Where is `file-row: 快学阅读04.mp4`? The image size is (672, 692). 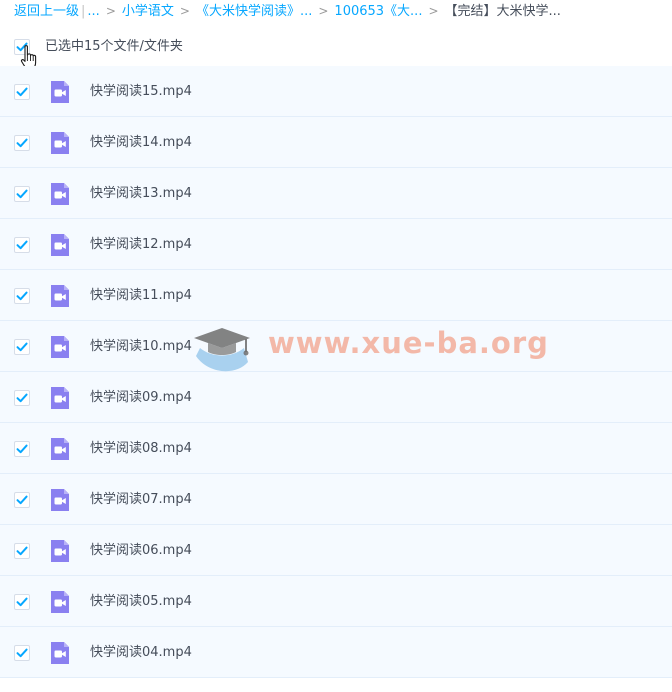 file-row: 快学阅读04.mp4 is located at coordinates (336, 652).